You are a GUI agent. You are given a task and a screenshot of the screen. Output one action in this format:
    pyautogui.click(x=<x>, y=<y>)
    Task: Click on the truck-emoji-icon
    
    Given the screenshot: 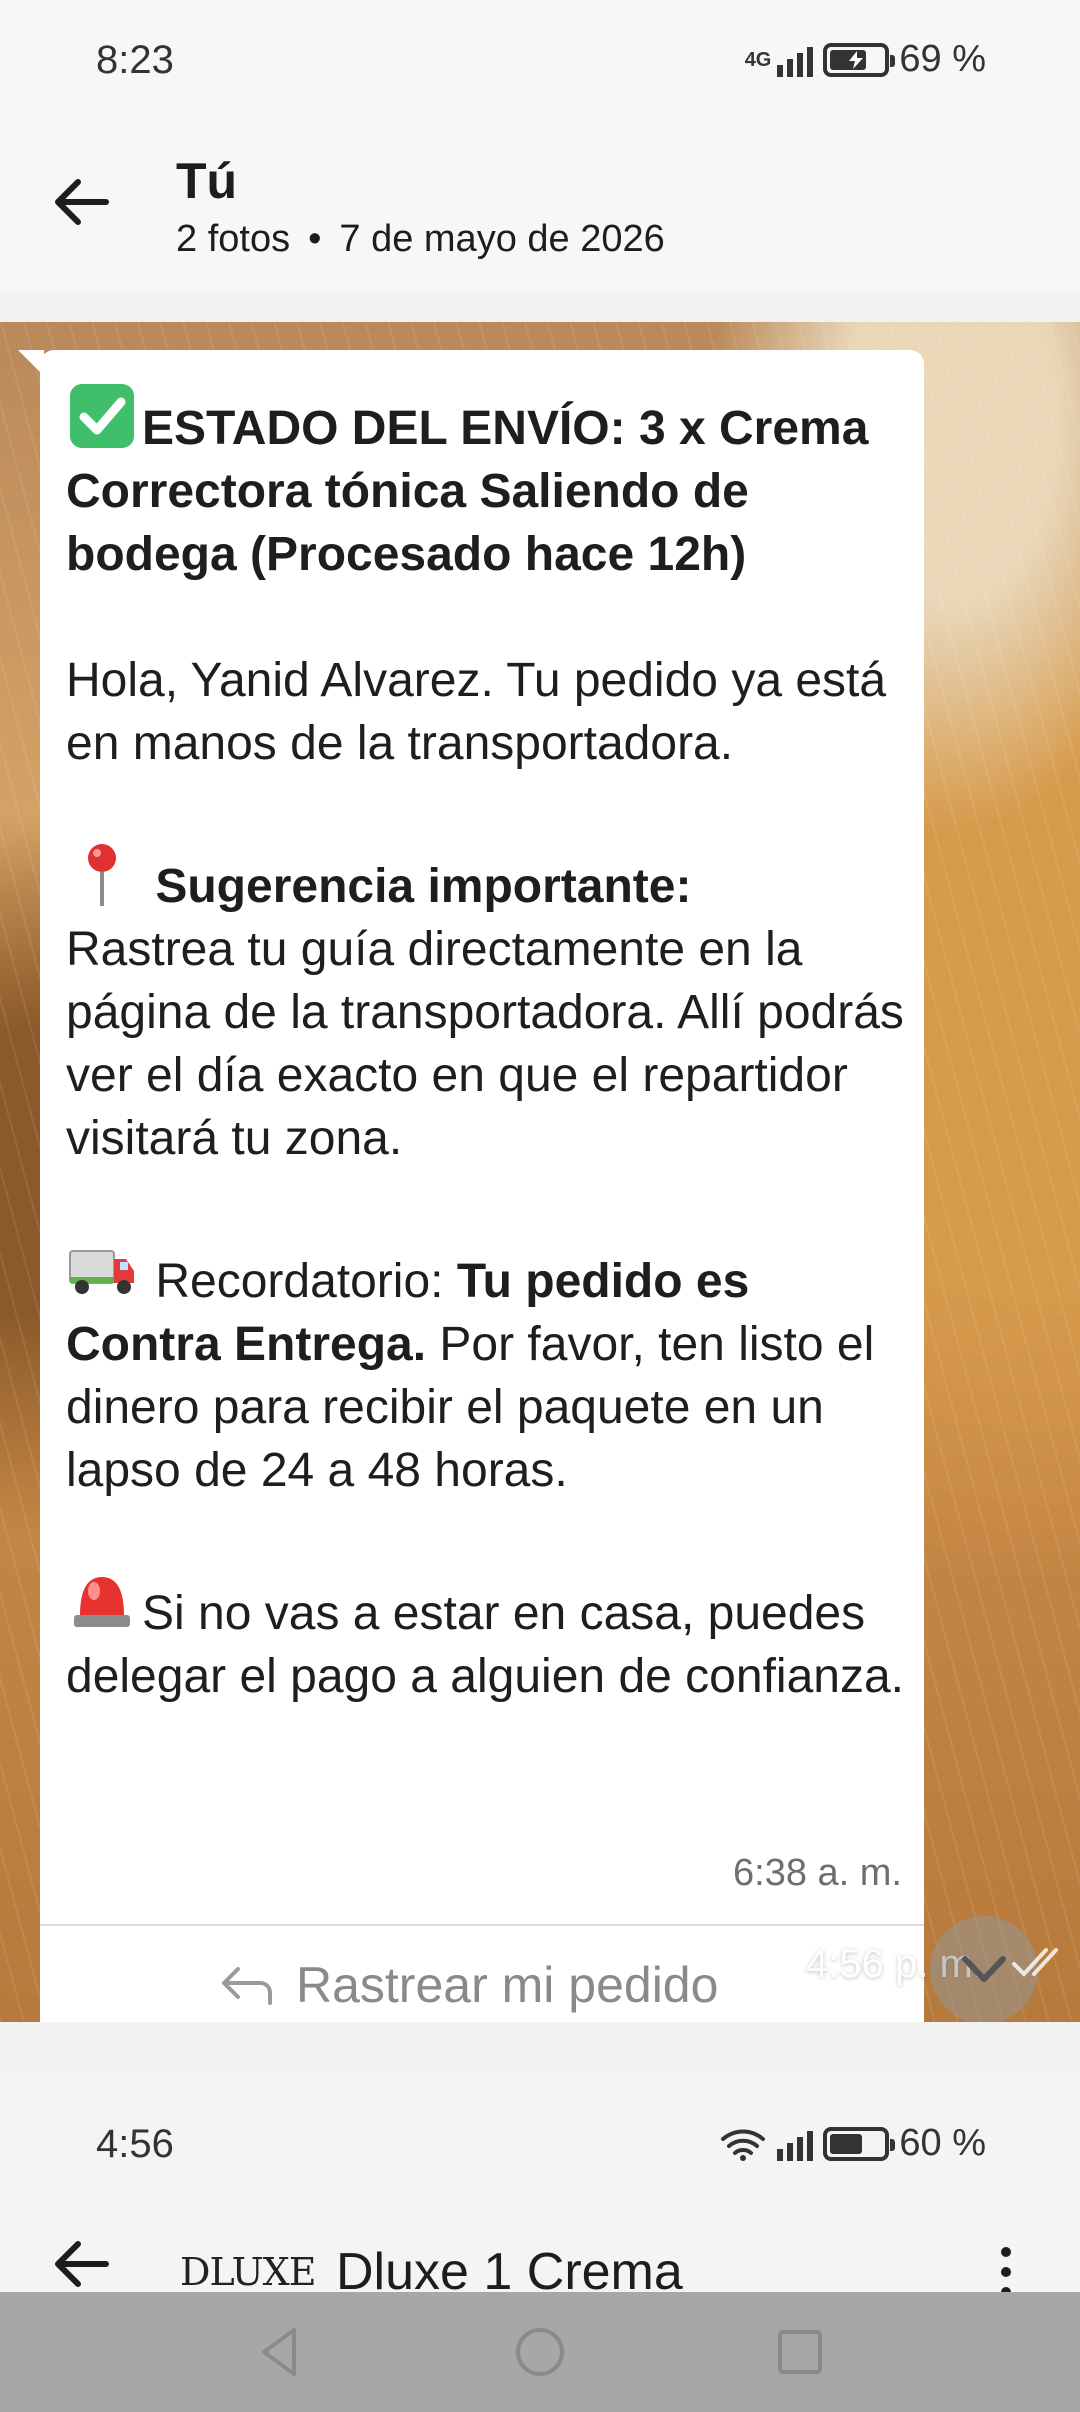 What is the action you would take?
    pyautogui.click(x=101, y=1272)
    